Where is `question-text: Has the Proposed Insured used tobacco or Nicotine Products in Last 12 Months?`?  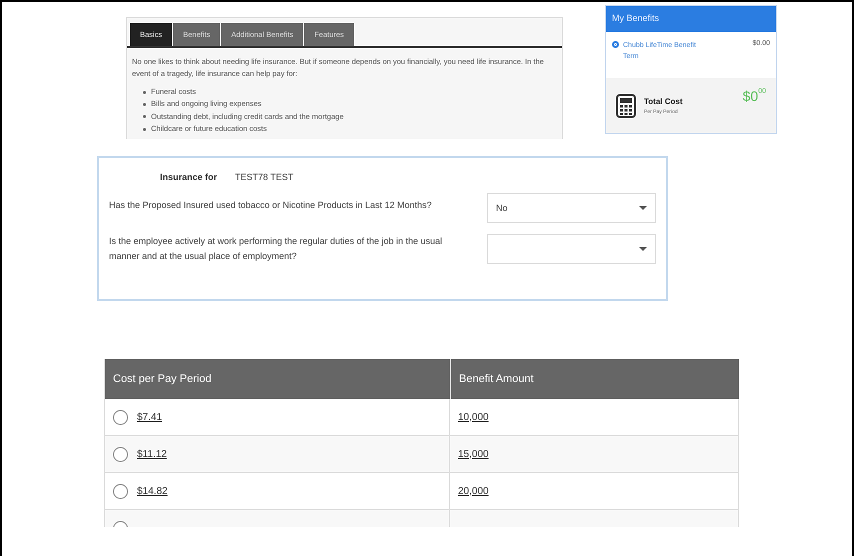
question-text: Has the Proposed Insured used tobacco or Nicotine Products in Last 12 Months? is located at coordinates (271, 205).